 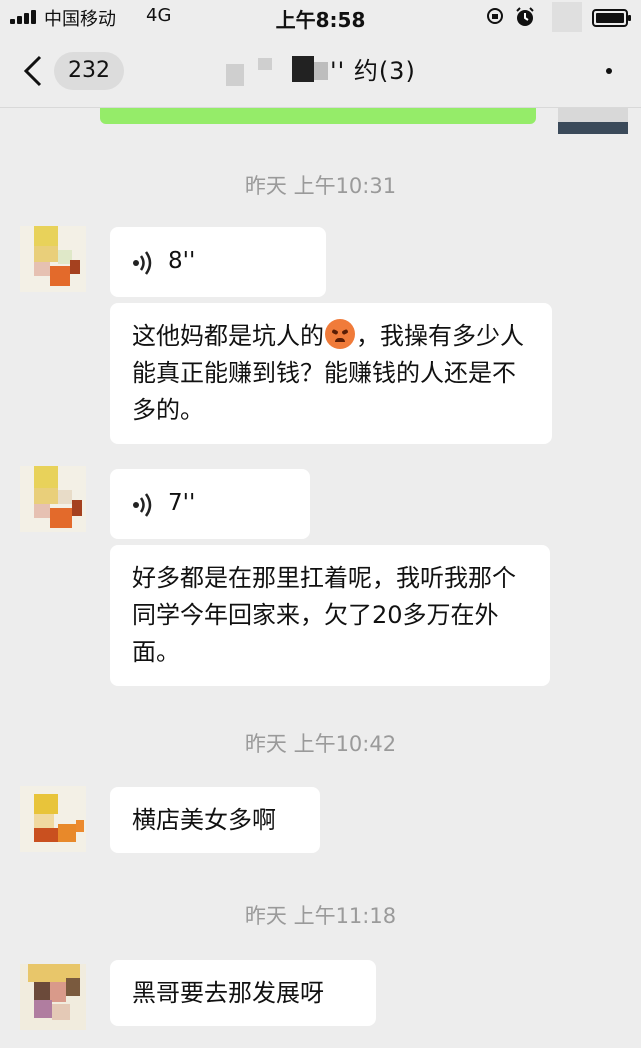 I want to click on text-message-bubble: 横店美女多啊, so click(x=215, y=820).